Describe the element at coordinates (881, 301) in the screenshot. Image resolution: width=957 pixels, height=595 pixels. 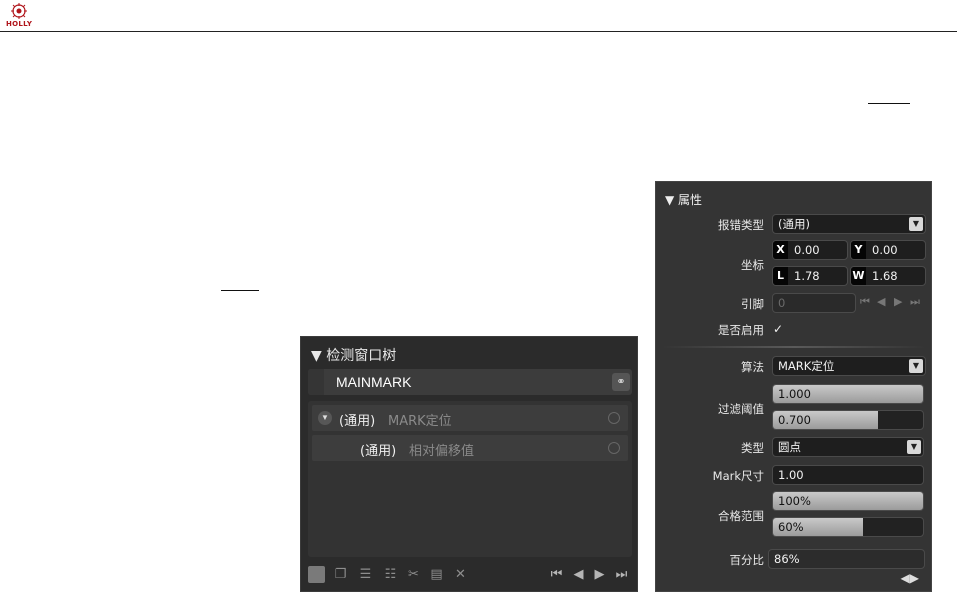
I see `pin-prev-icon: ◀` at that location.